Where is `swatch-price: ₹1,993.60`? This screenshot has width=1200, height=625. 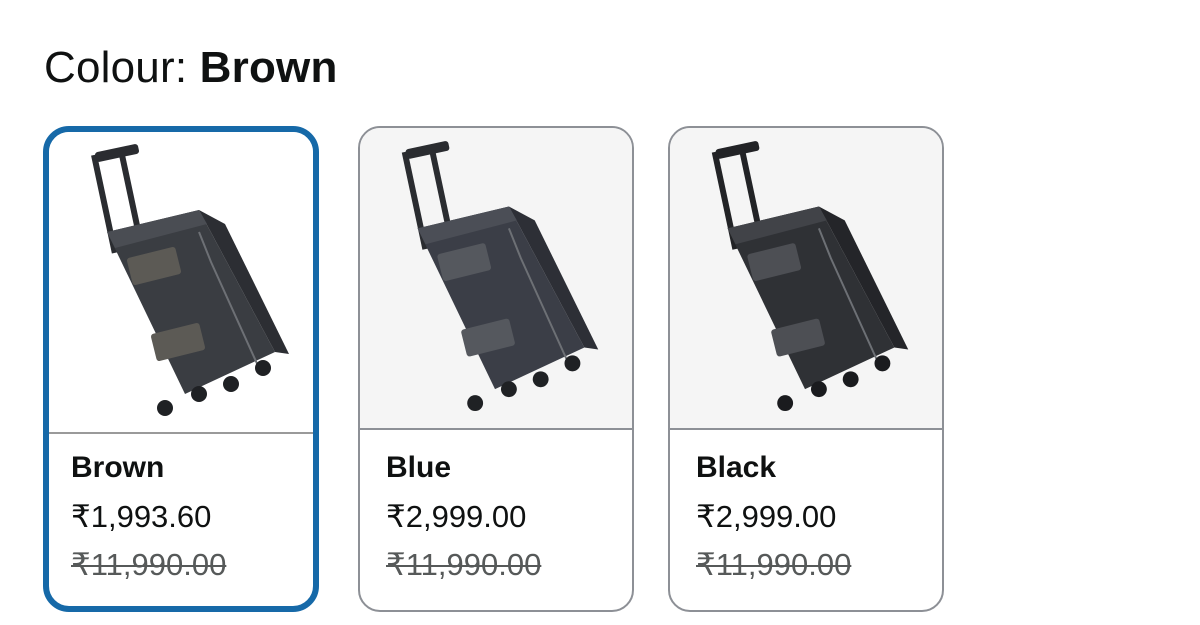
swatch-price: ₹1,993.60 is located at coordinates (141, 516).